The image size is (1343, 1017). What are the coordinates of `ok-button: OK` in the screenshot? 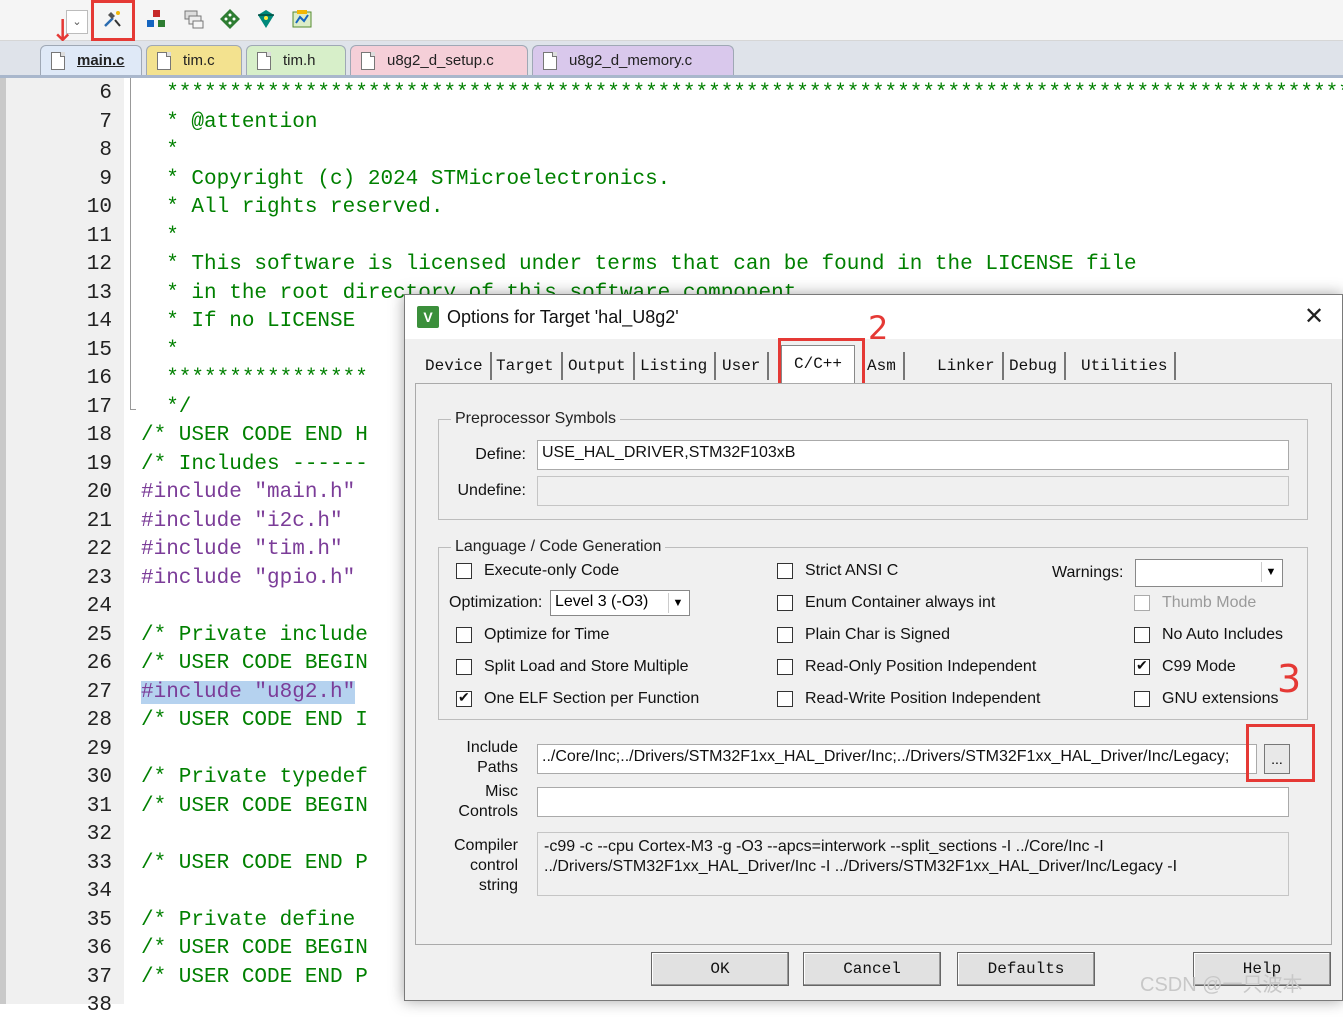 It's located at (720, 969).